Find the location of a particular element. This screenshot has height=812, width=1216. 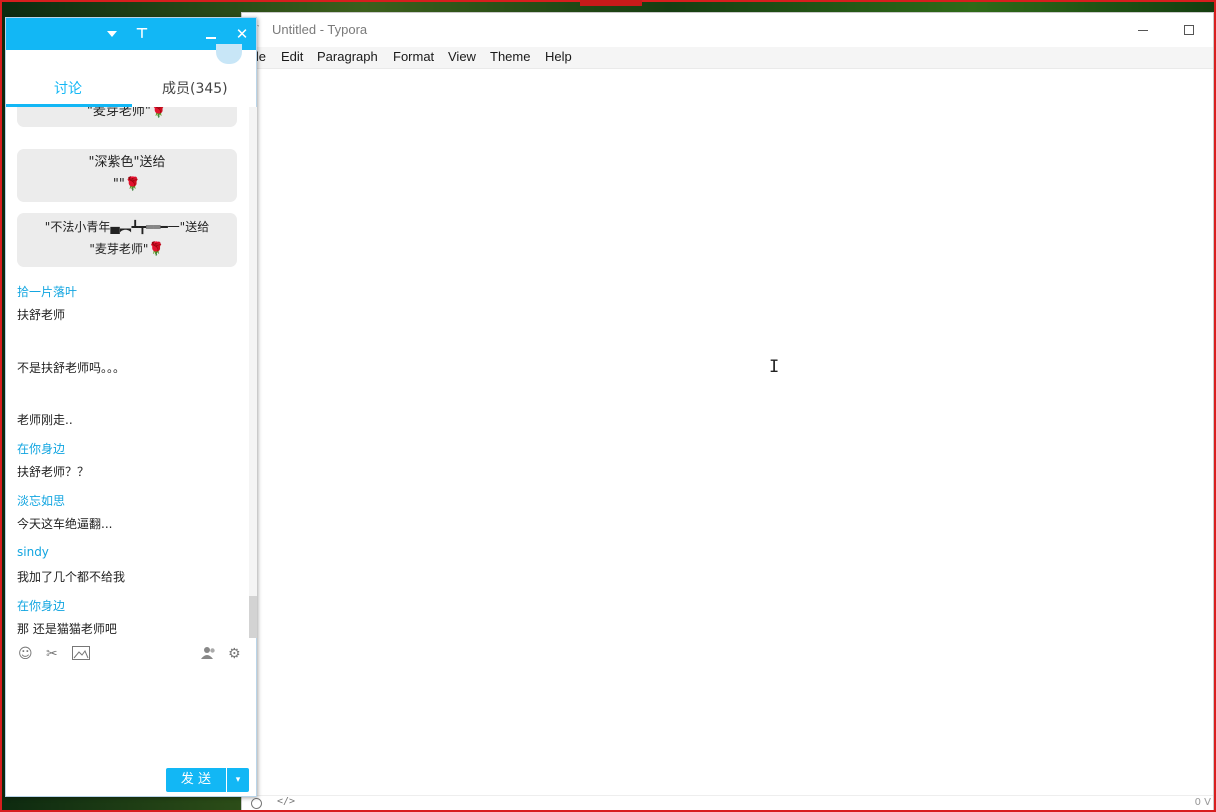

contacts-icon is located at coordinates (209, 655).